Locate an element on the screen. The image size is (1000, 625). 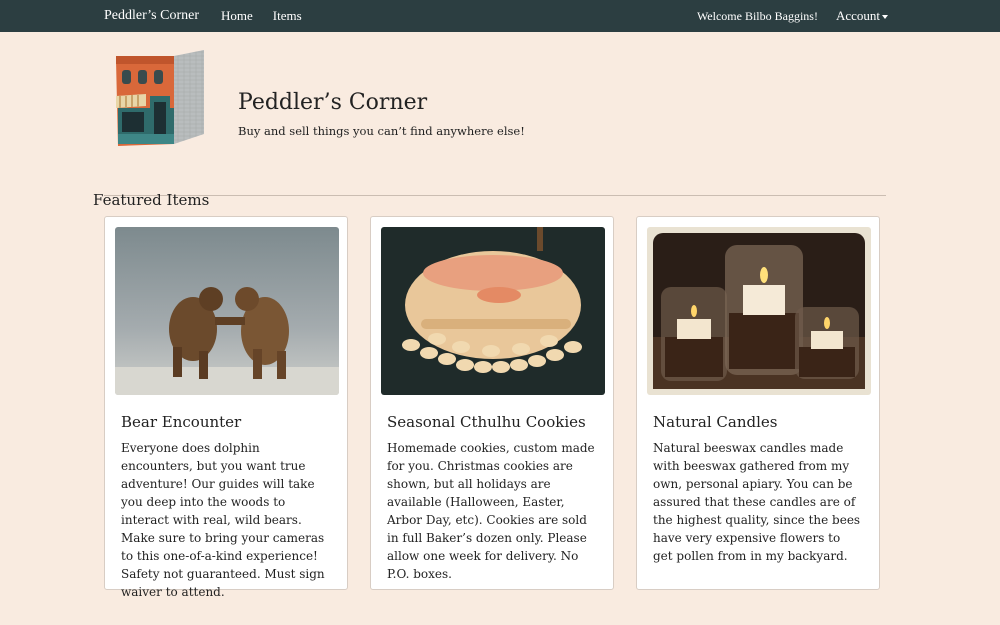
account-dropdown: Account is located at coordinates (862, 16).